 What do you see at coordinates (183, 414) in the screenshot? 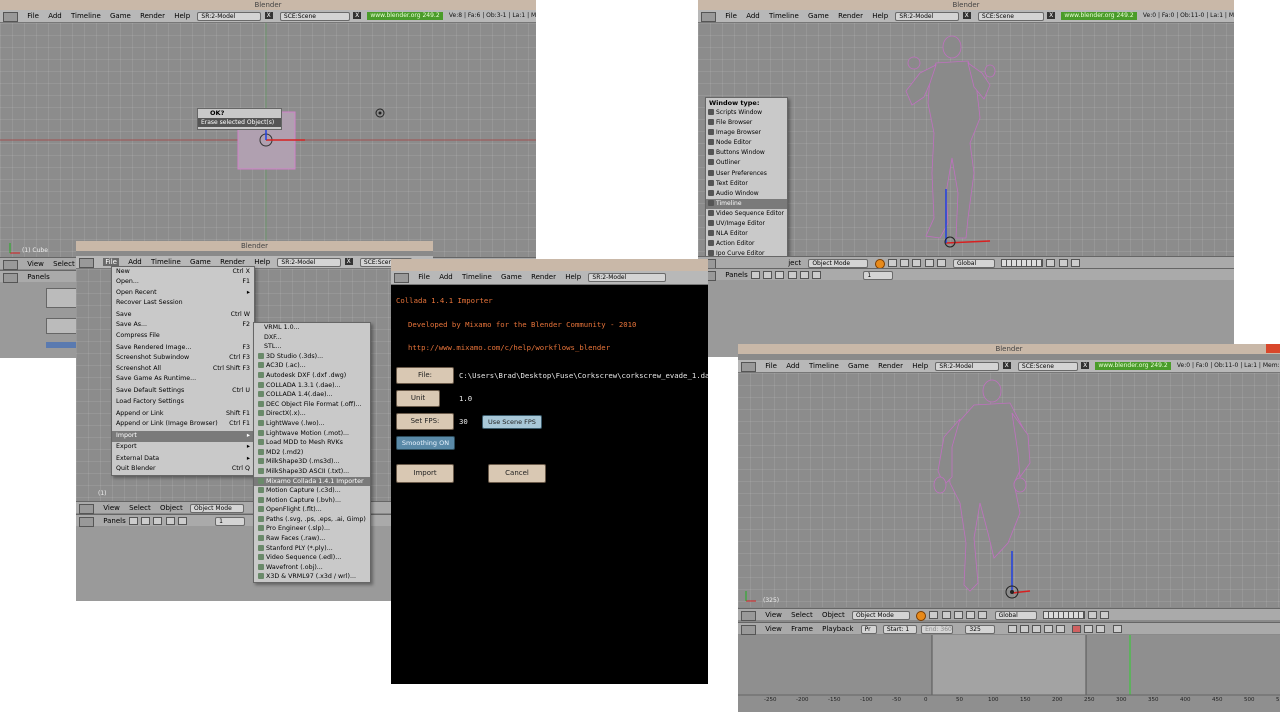
I see `file-menu-item: Append or Link Shift F1` at bounding box center [183, 414].